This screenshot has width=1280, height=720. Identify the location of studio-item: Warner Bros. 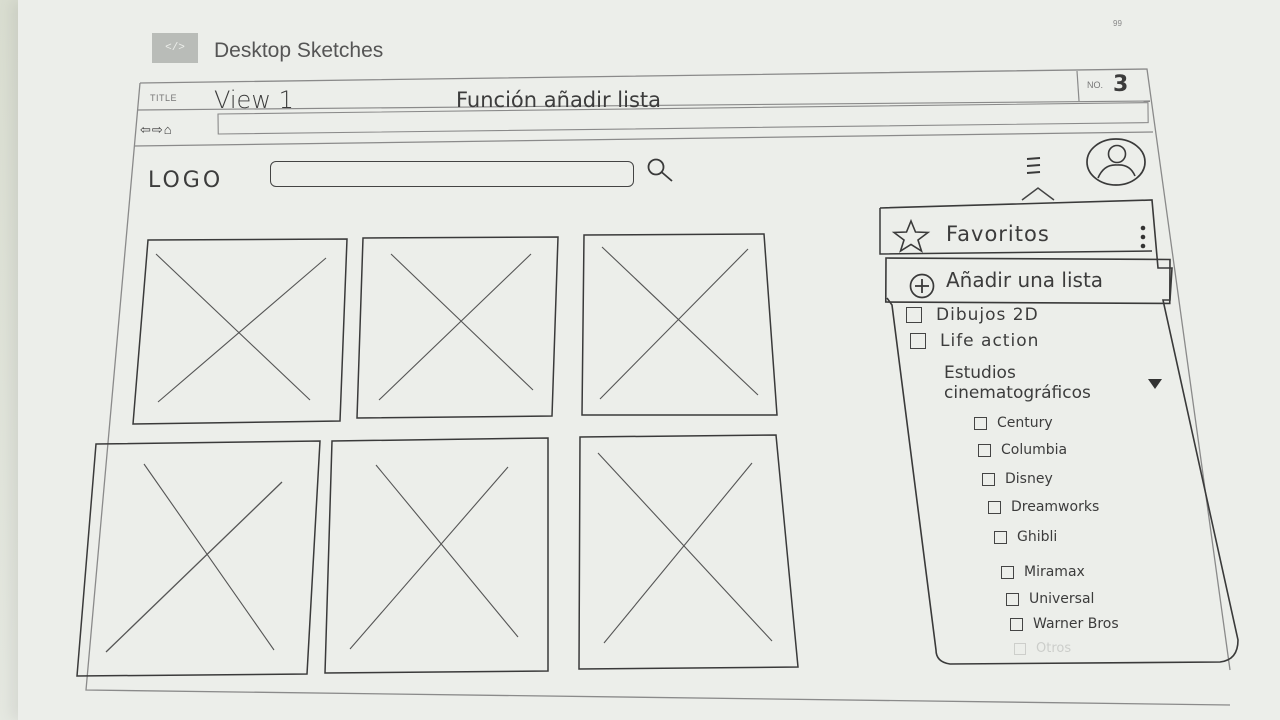
(1064, 624).